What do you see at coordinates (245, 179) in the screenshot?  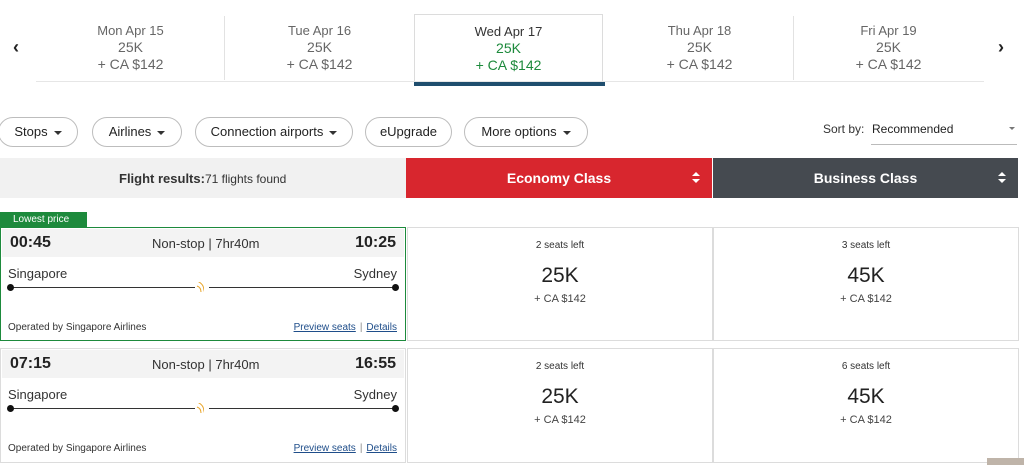 I see `results-count: 71 flights found` at bounding box center [245, 179].